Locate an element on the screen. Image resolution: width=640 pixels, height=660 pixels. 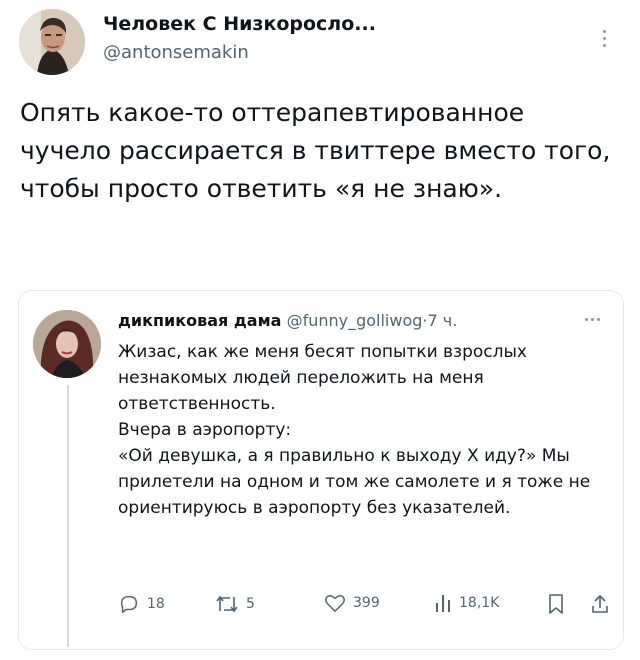
views-icon is located at coordinates (443, 603).